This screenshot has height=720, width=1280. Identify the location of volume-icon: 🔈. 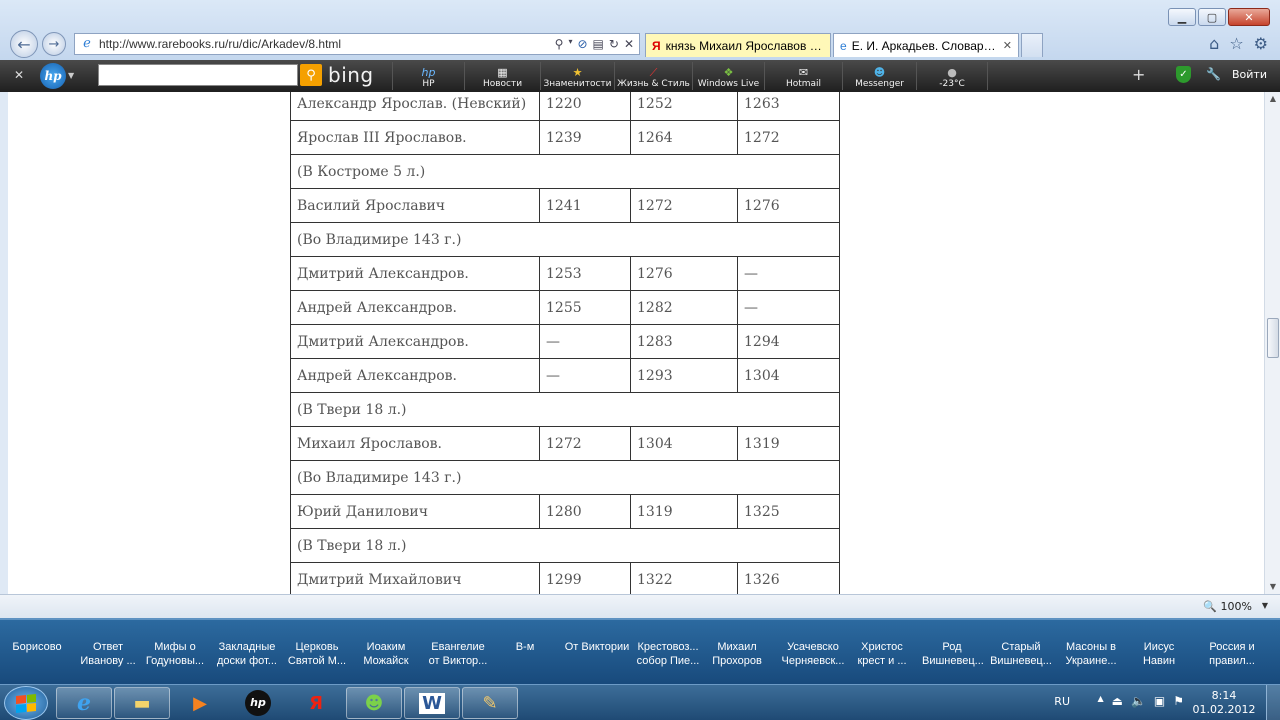
(1138, 701).